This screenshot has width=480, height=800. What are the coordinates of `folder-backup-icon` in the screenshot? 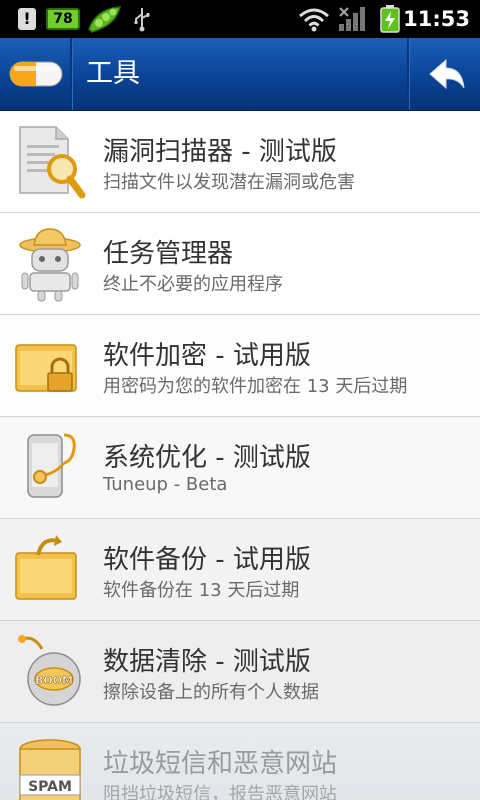 It's located at (46, 567).